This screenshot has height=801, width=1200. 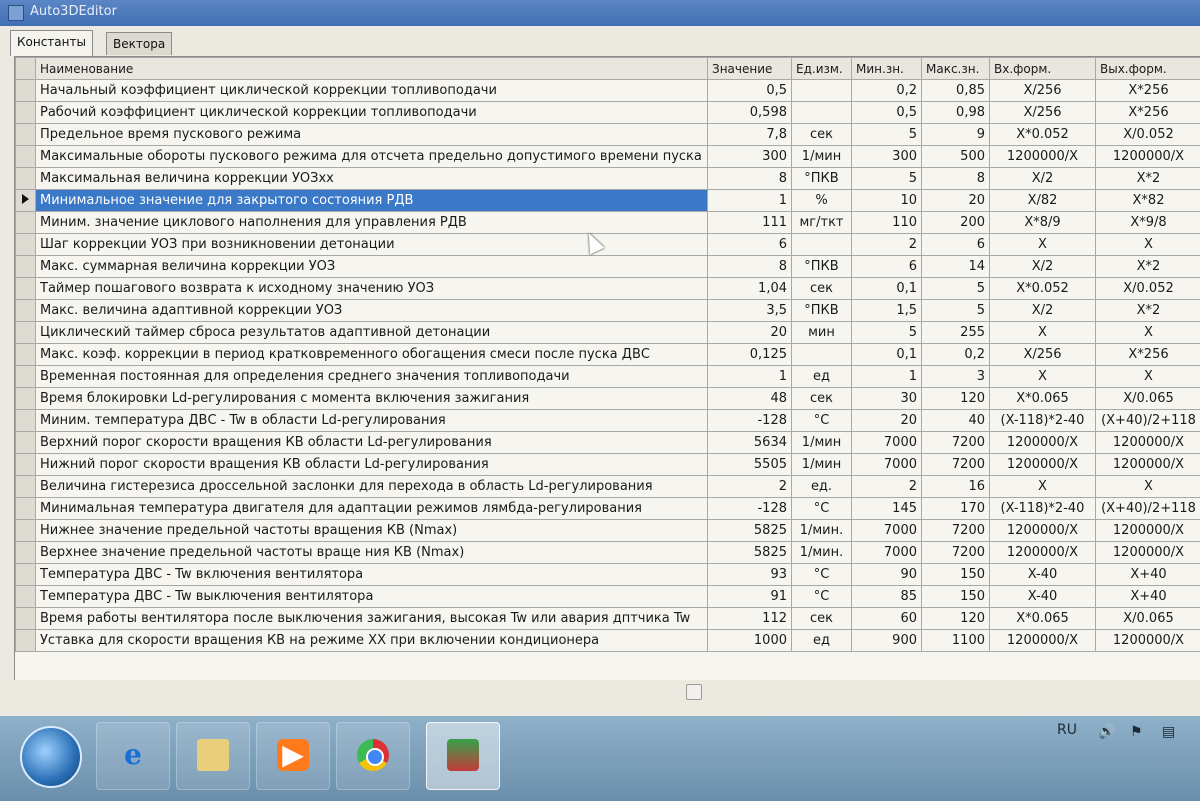 What do you see at coordinates (821, 596) in the screenshot?
I see `cell-unit: °C` at bounding box center [821, 596].